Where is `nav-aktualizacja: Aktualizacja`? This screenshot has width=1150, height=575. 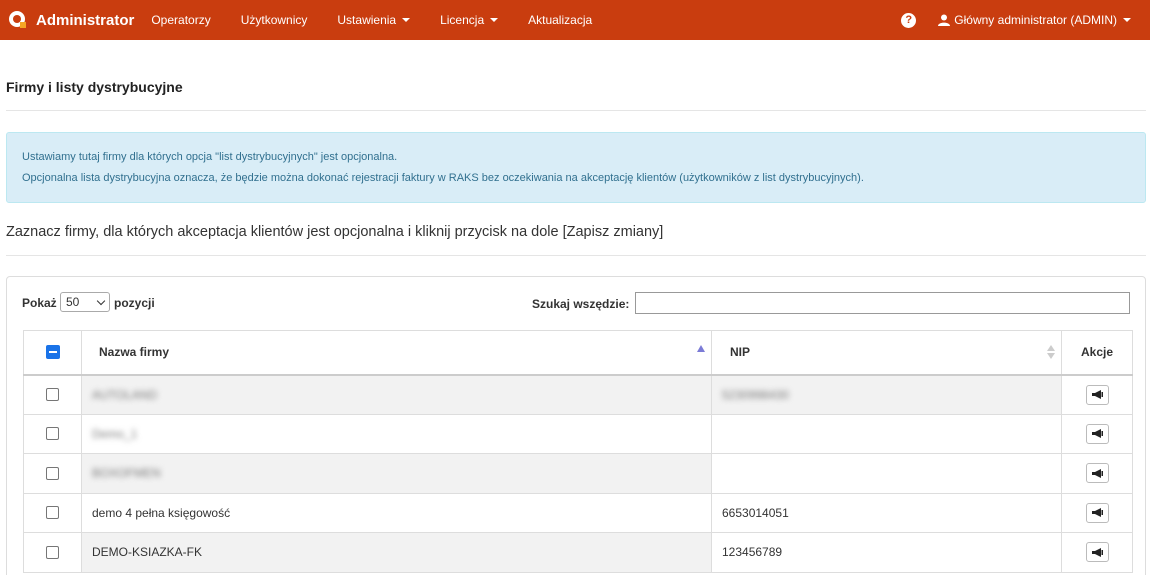 nav-aktualizacja: Aktualizacja is located at coordinates (560, 20).